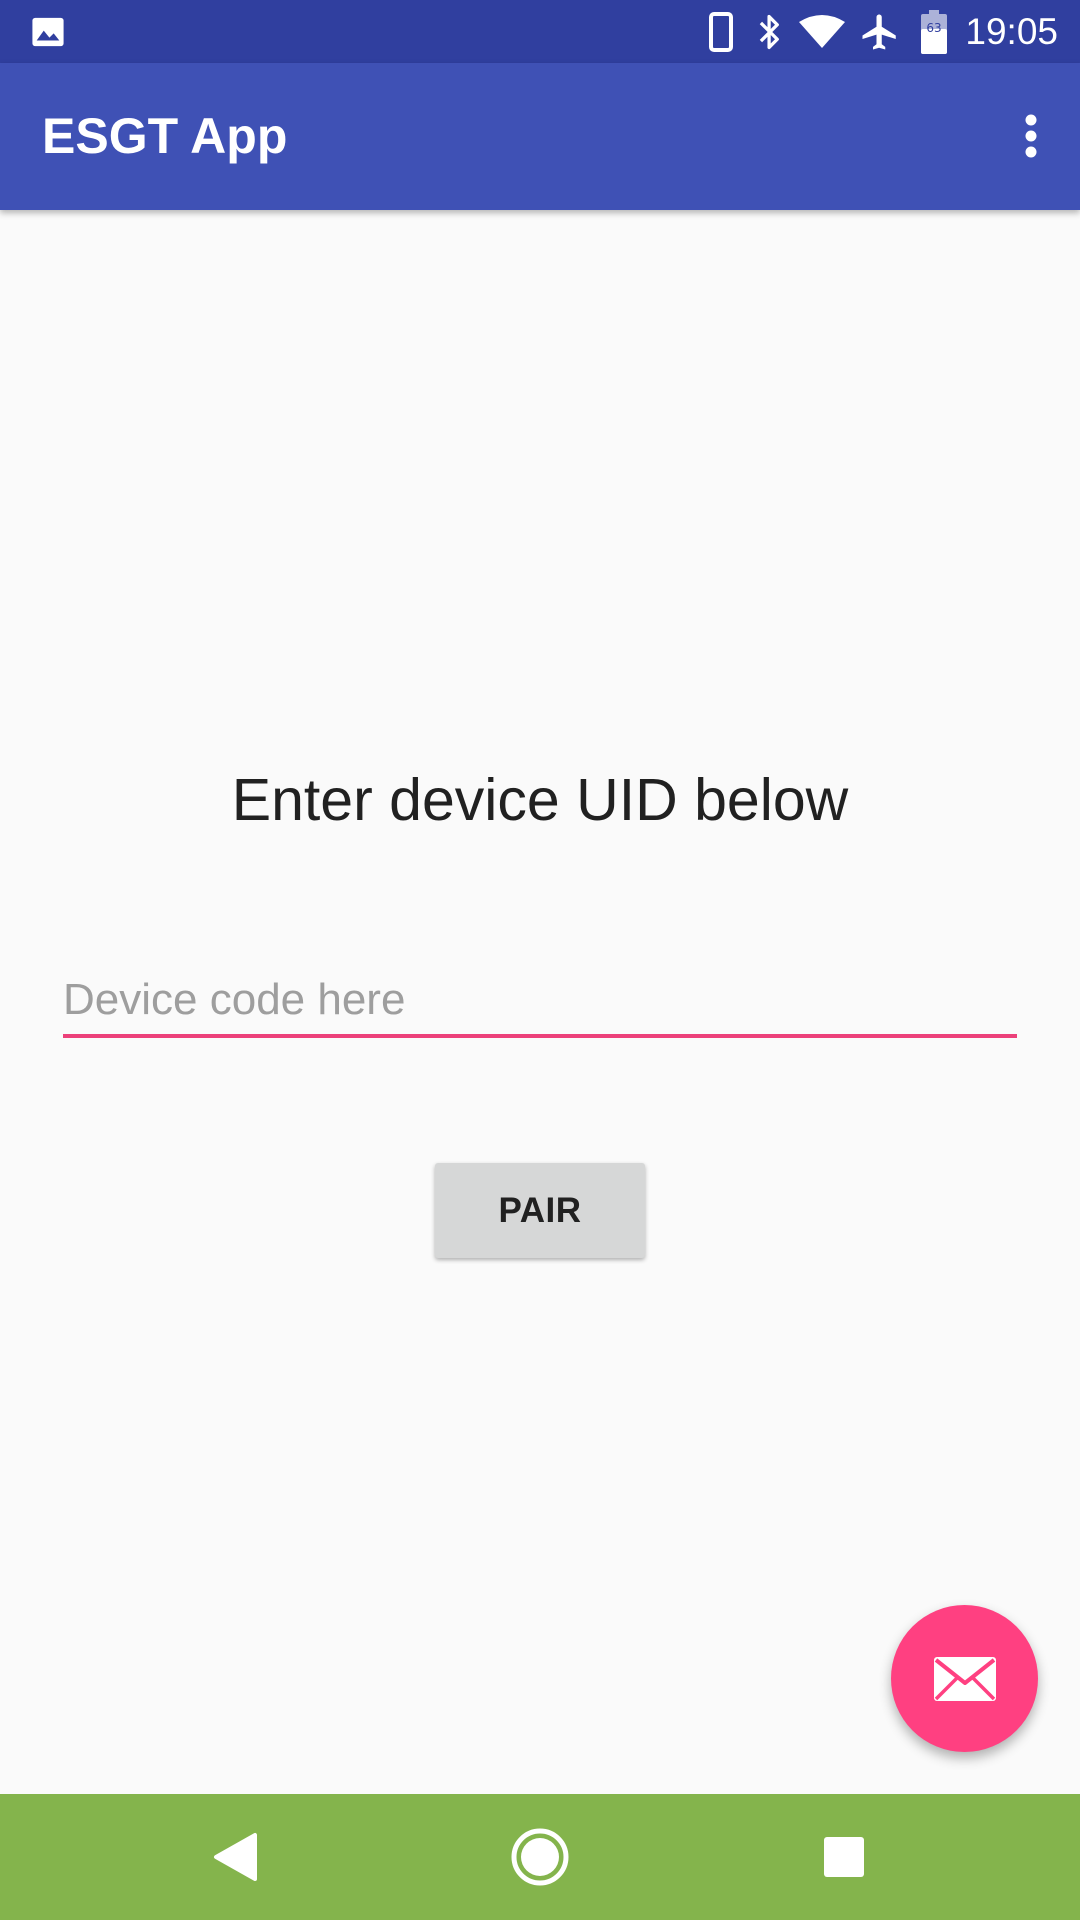  I want to click on wifi-icon, so click(822, 31).